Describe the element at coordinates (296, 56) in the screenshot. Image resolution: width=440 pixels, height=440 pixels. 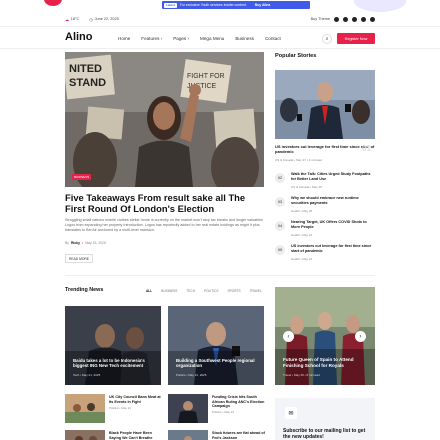
I see `popular-heading: Popular Stories` at that location.